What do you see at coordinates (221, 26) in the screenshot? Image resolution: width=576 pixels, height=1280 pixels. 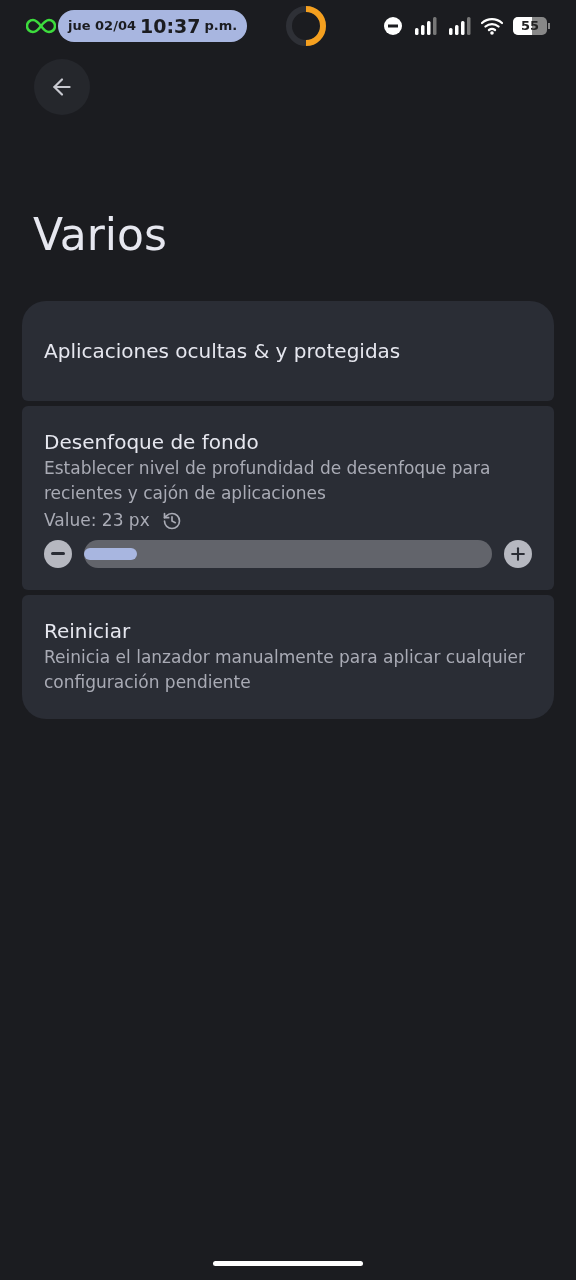 I see `ampm-text: p.m.` at bounding box center [221, 26].